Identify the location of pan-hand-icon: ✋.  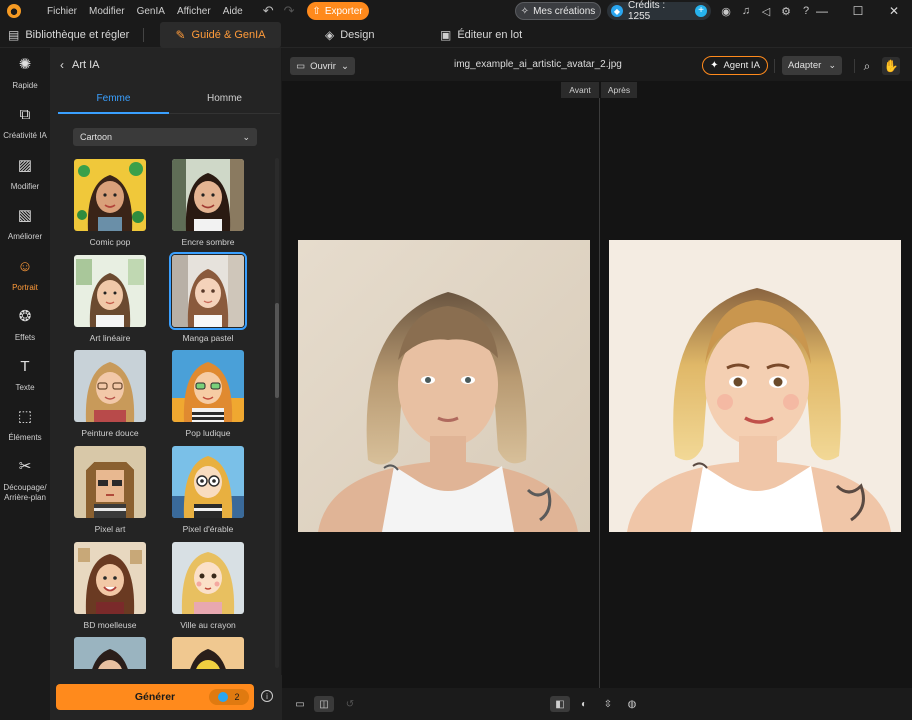
(891, 66).